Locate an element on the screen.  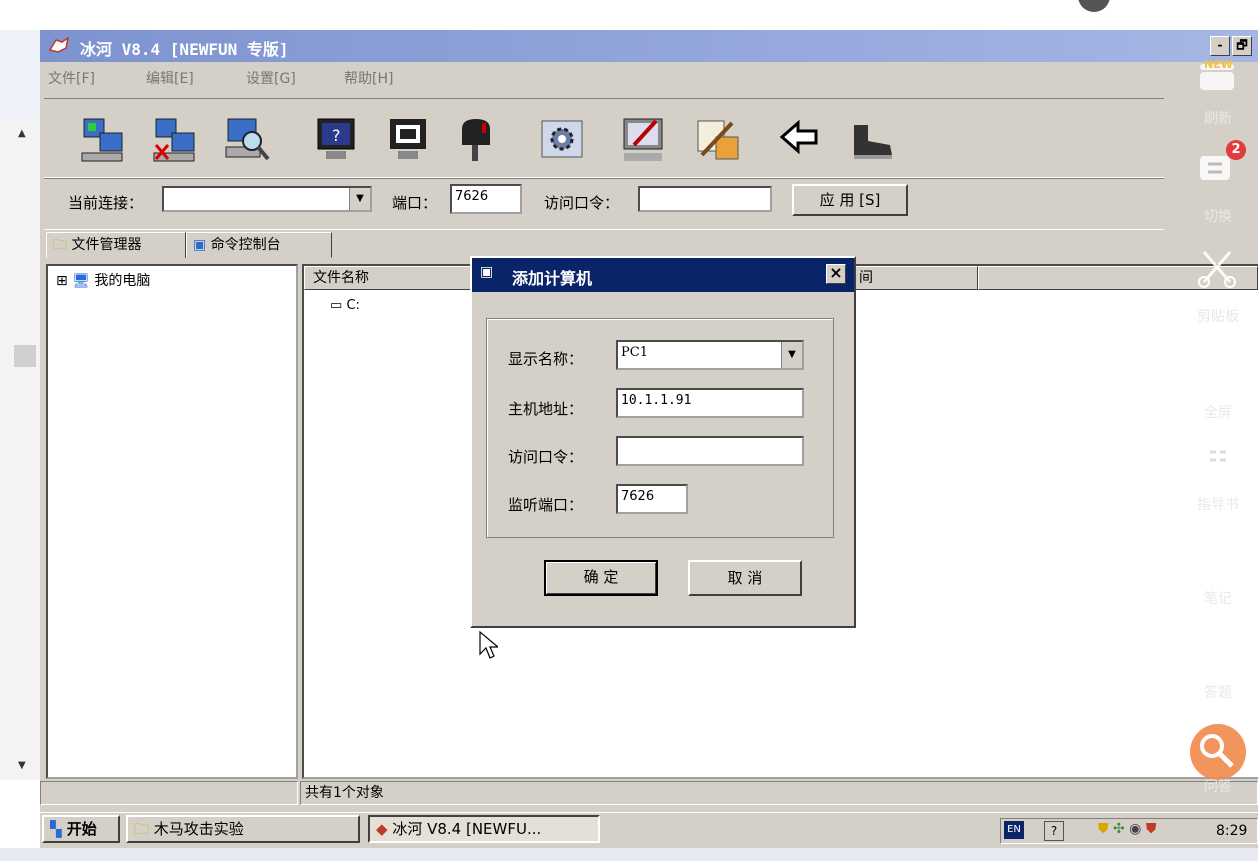
host-address-input: 10.1.1.91 is located at coordinates (710, 403).